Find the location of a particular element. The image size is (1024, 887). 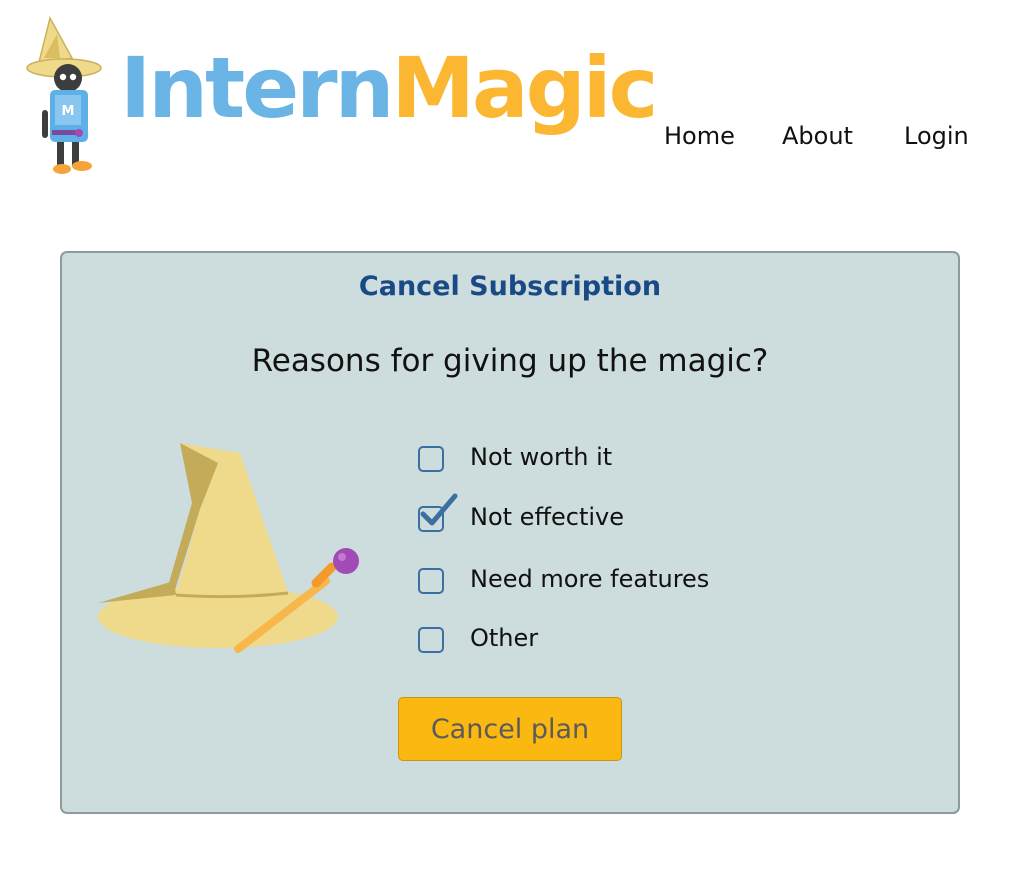

option-label: Not worth it is located at coordinates (541, 457).